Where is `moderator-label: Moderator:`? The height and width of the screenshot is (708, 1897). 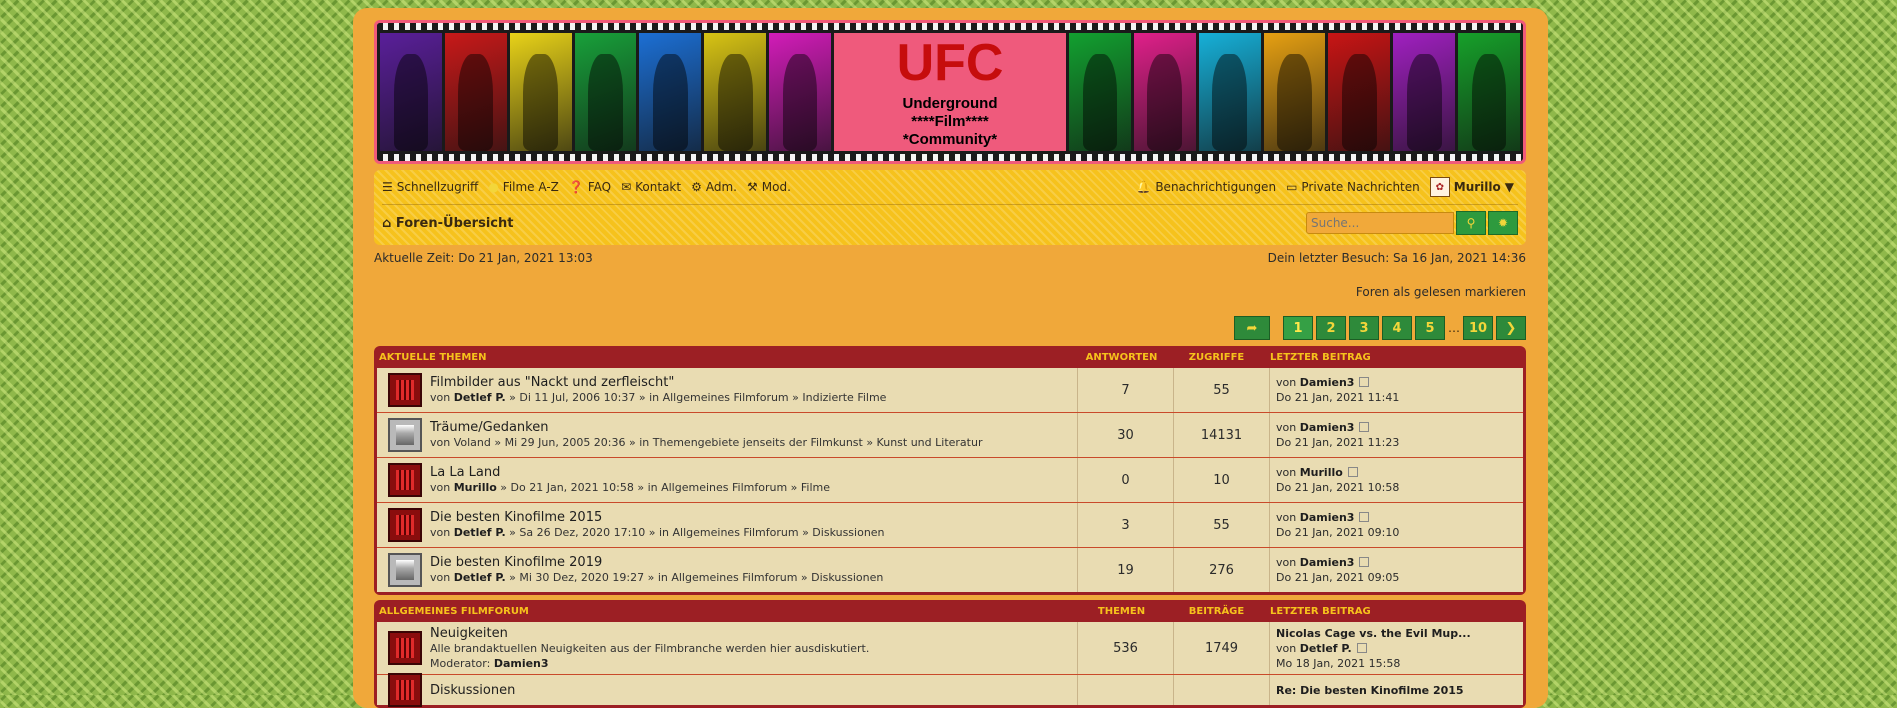
moderator-label: Moderator: is located at coordinates (460, 663).